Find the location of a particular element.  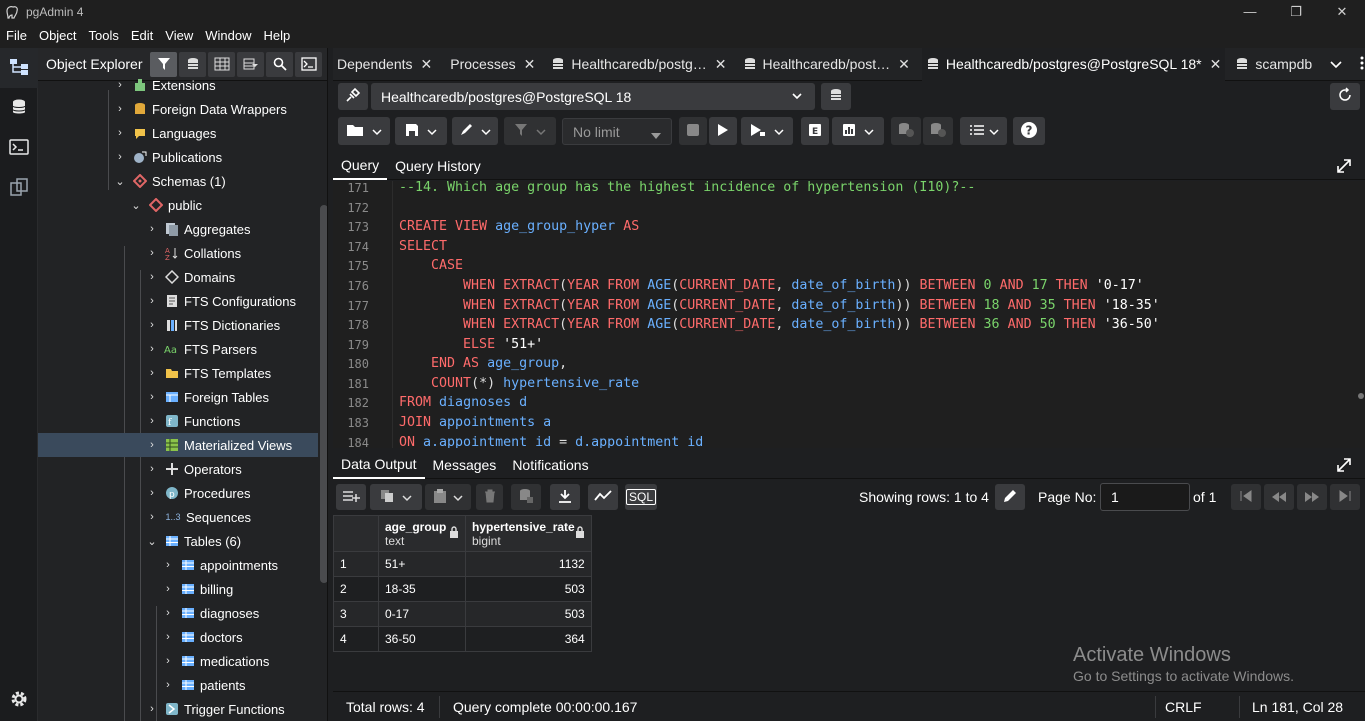

tree-item-collations: › AZ Collations is located at coordinates (178, 253).